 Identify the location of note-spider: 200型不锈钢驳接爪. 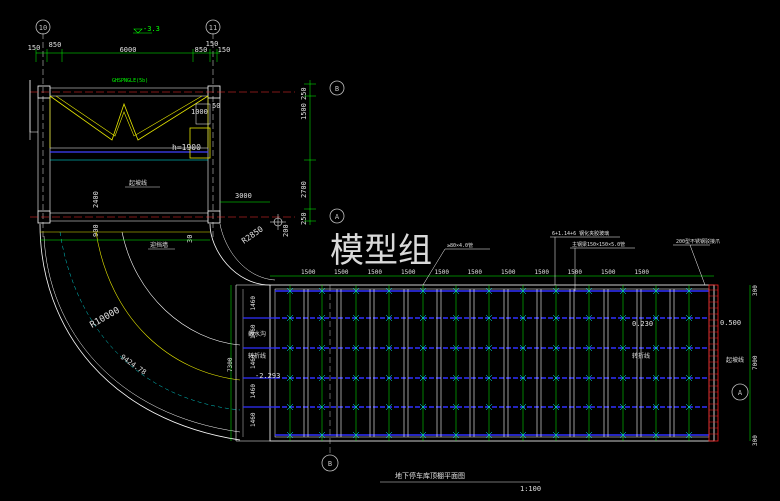
(698, 241).